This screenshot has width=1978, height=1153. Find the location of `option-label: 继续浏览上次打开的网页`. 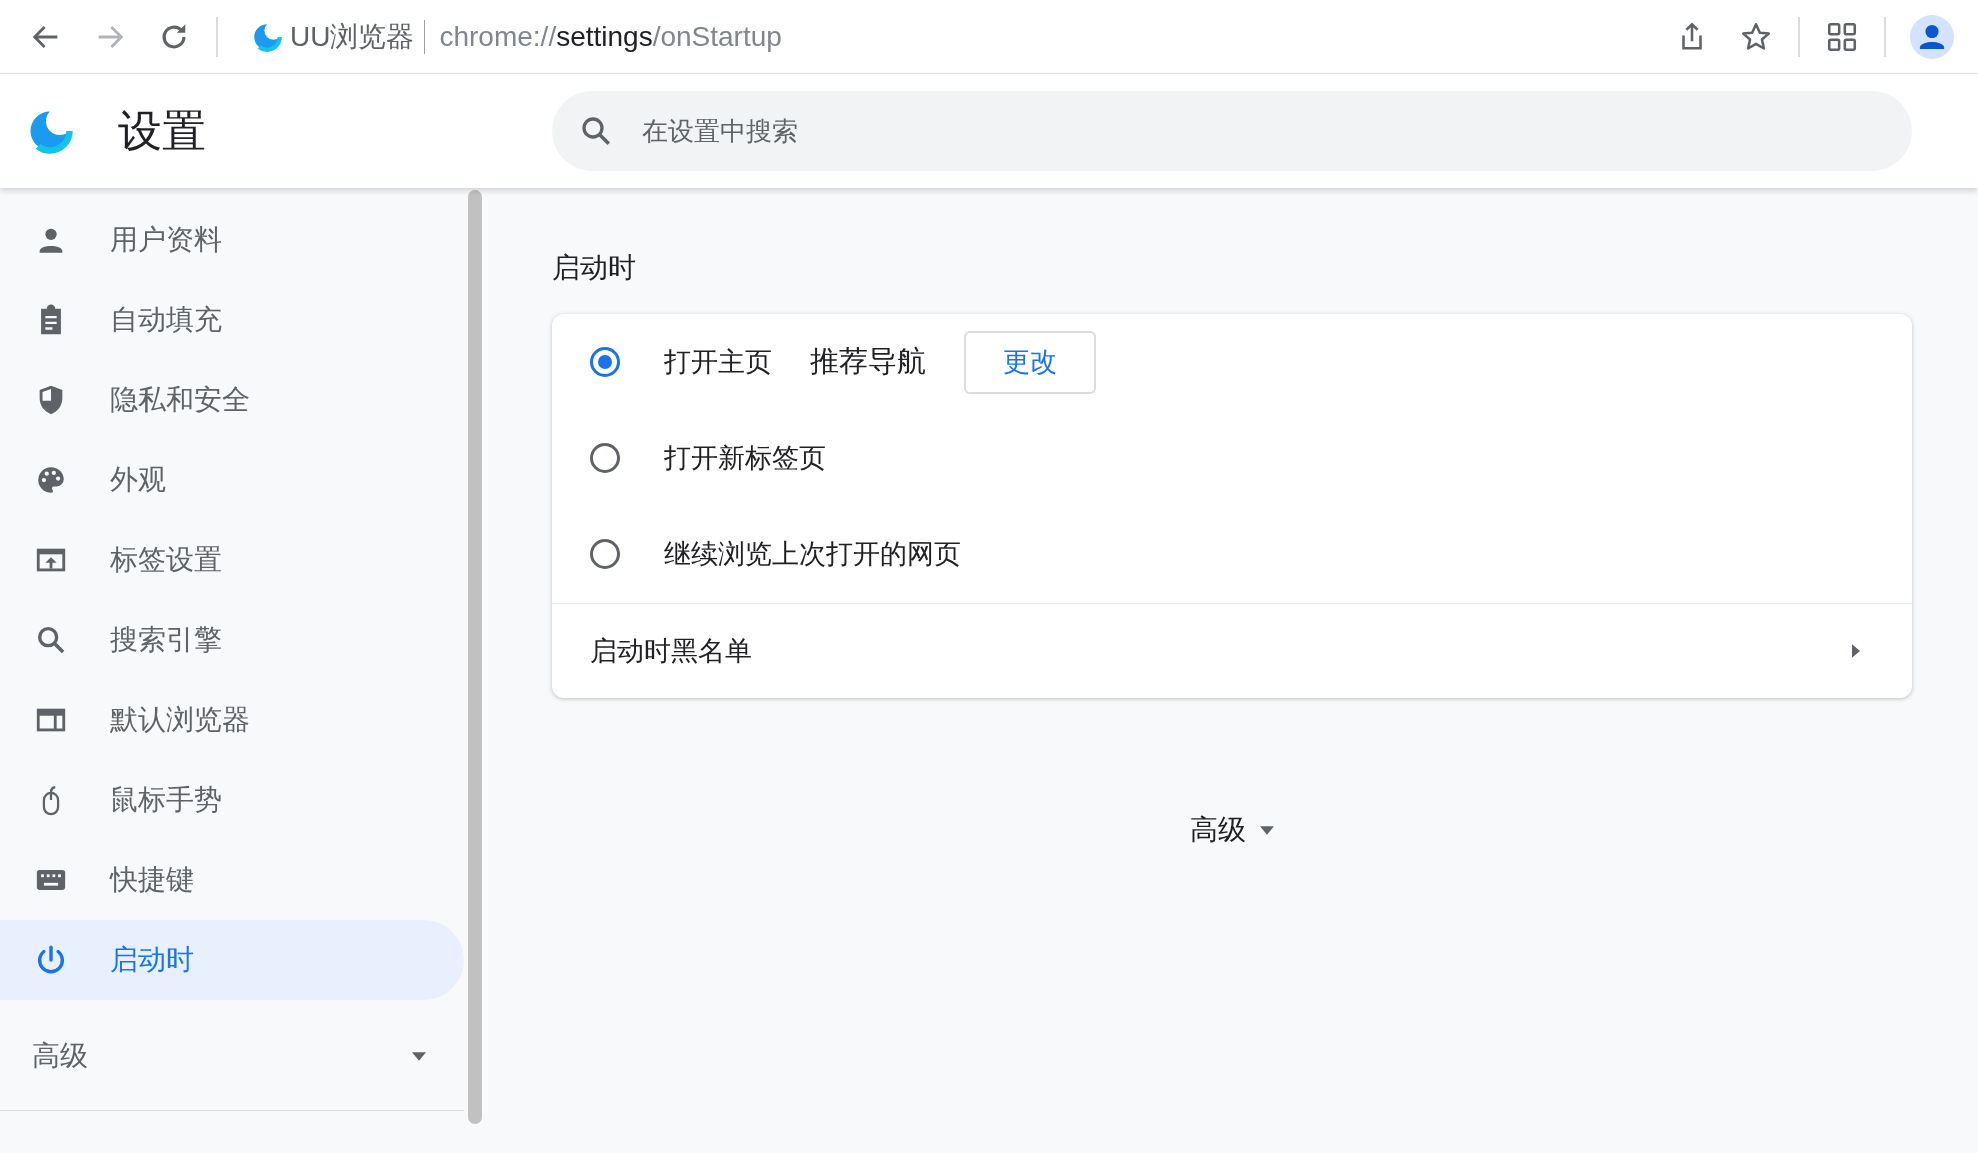

option-label: 继续浏览上次打开的网页 is located at coordinates (812, 554).